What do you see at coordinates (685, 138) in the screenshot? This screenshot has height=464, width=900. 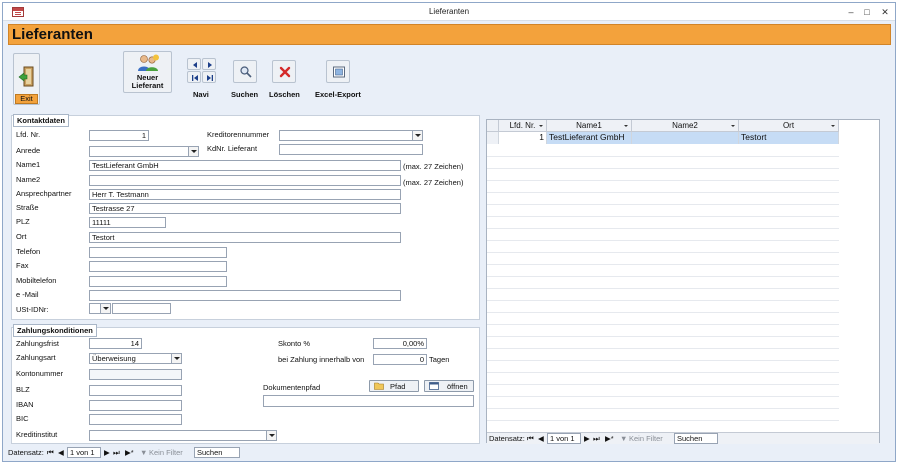 I see `cell-name2` at bounding box center [685, 138].